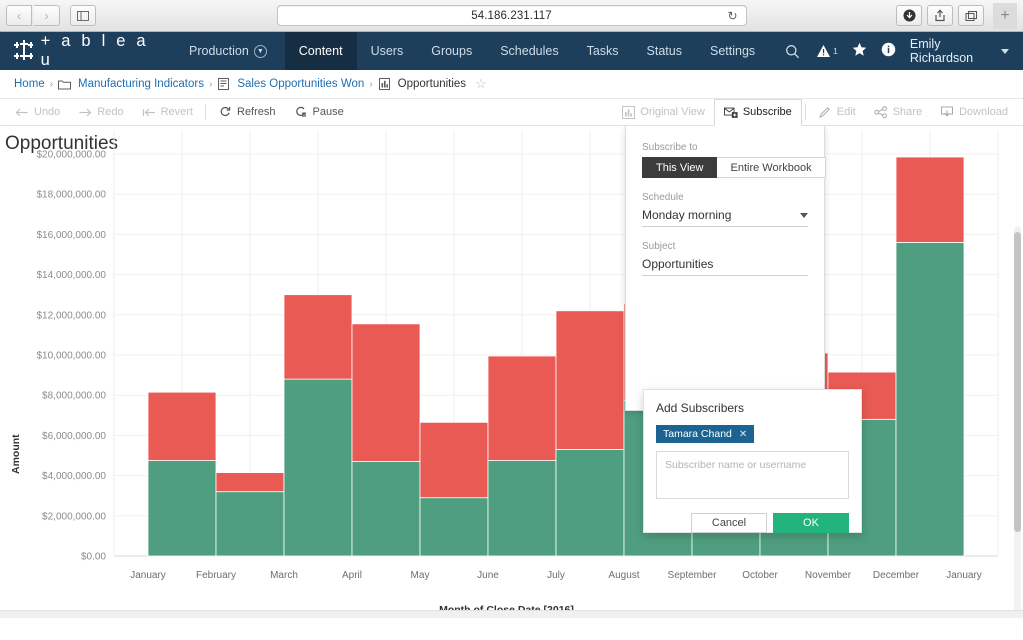 The height and width of the screenshot is (640, 1023). I want to click on download-button, so click(909, 15).